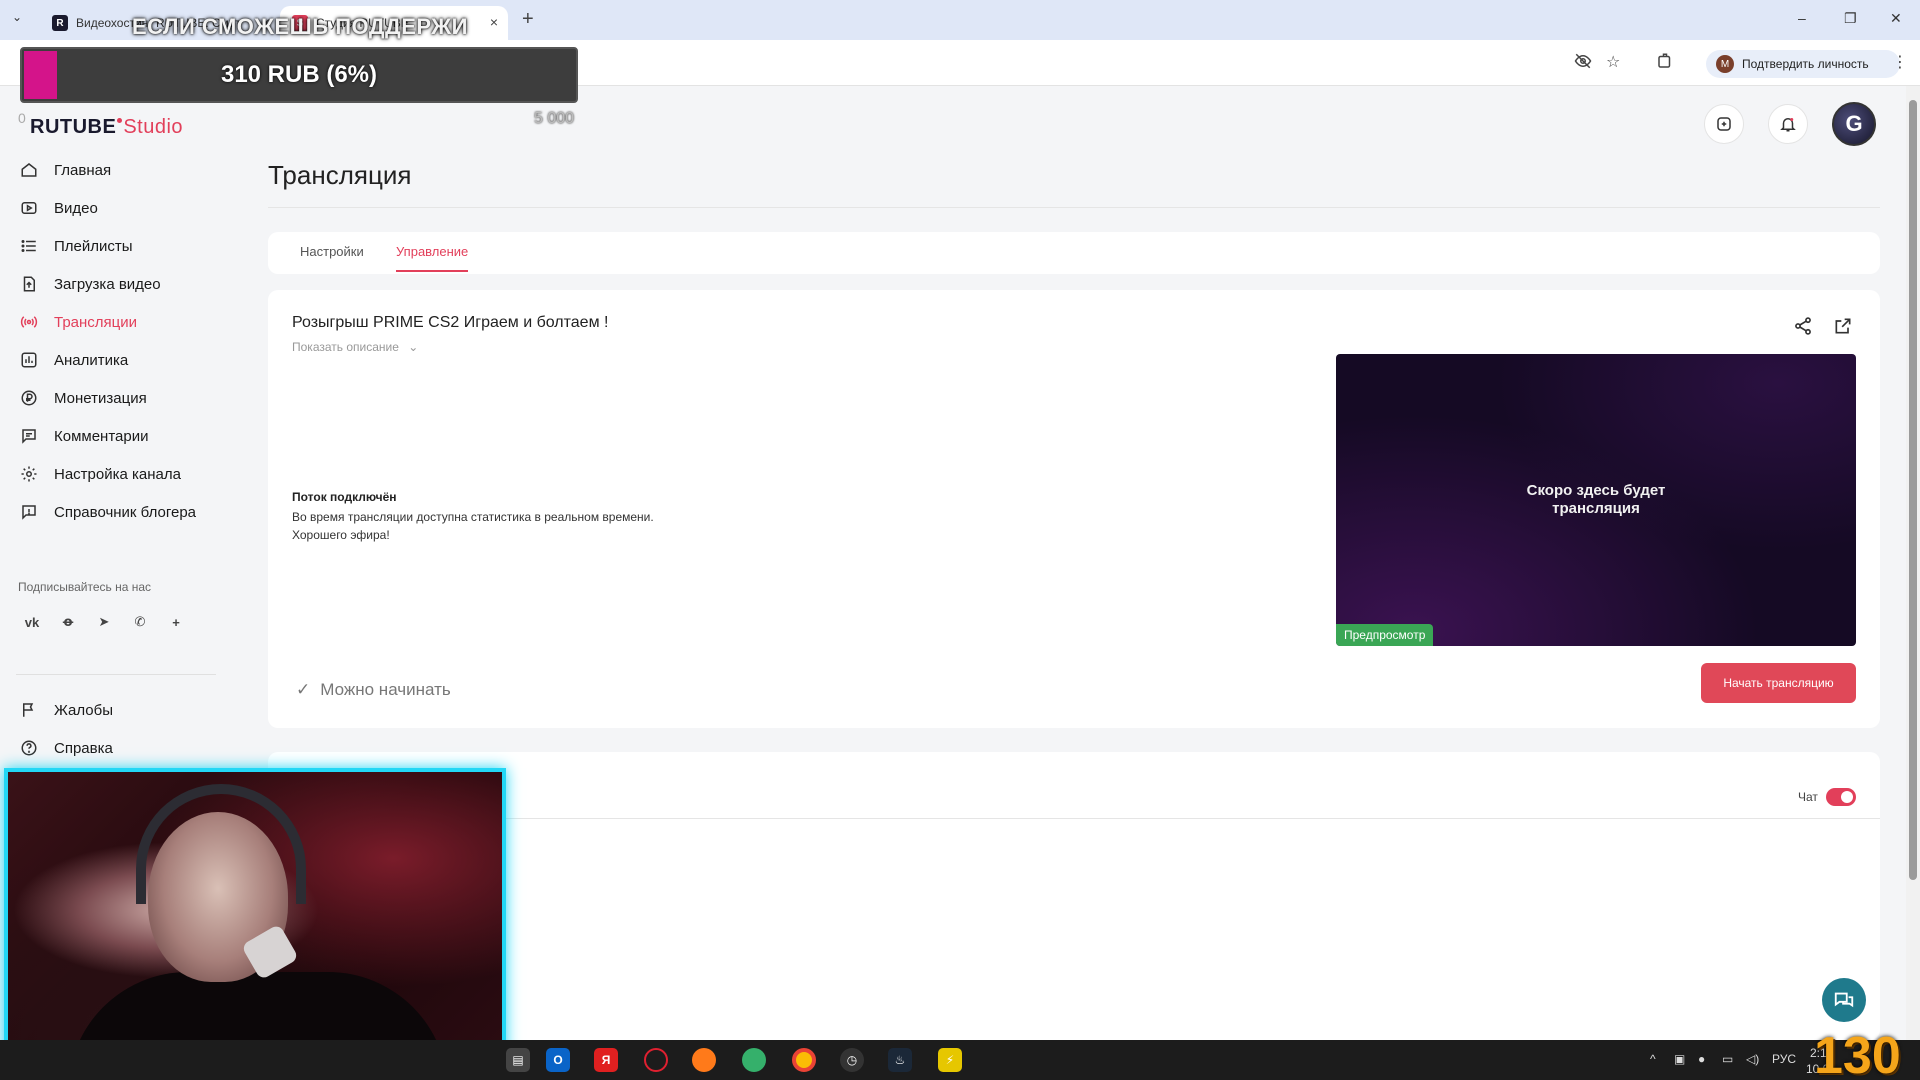 The height and width of the screenshot is (1080, 1920). Describe the element at coordinates (1752, 1059) in the screenshot. I see `volume-icon: ◁)` at that location.